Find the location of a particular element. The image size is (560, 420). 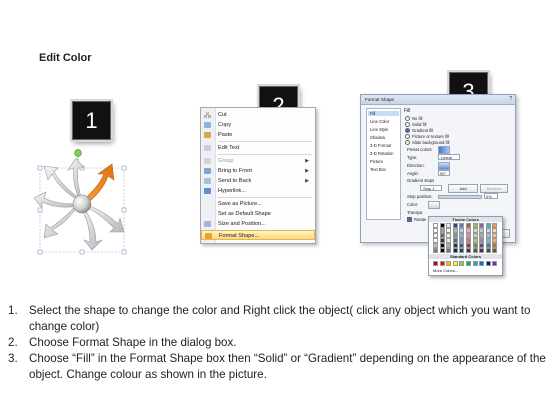

color-label: Color: is located at coordinates (413, 204).